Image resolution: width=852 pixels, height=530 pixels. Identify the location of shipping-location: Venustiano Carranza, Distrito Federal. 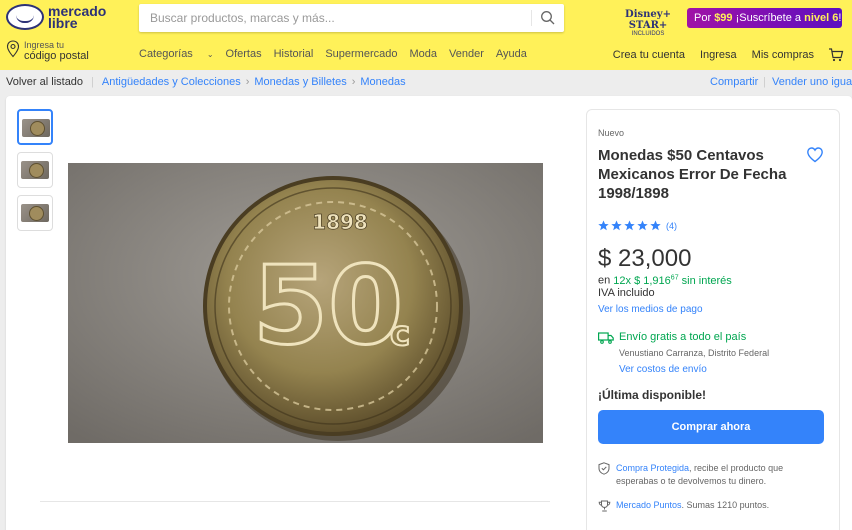
(694, 353).